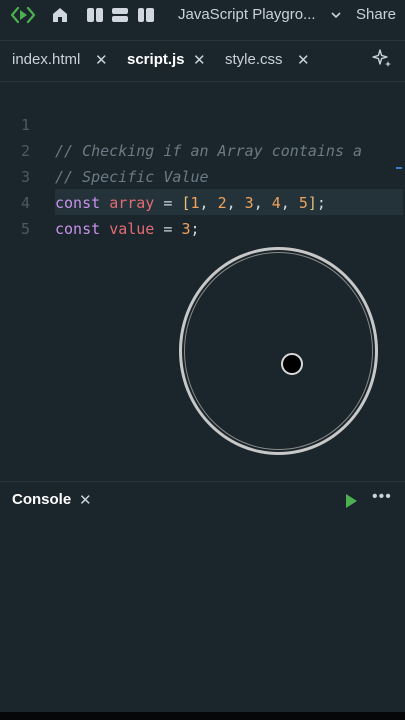 The height and width of the screenshot is (720, 405). I want to click on tab-script-js: script.js, so click(156, 59).